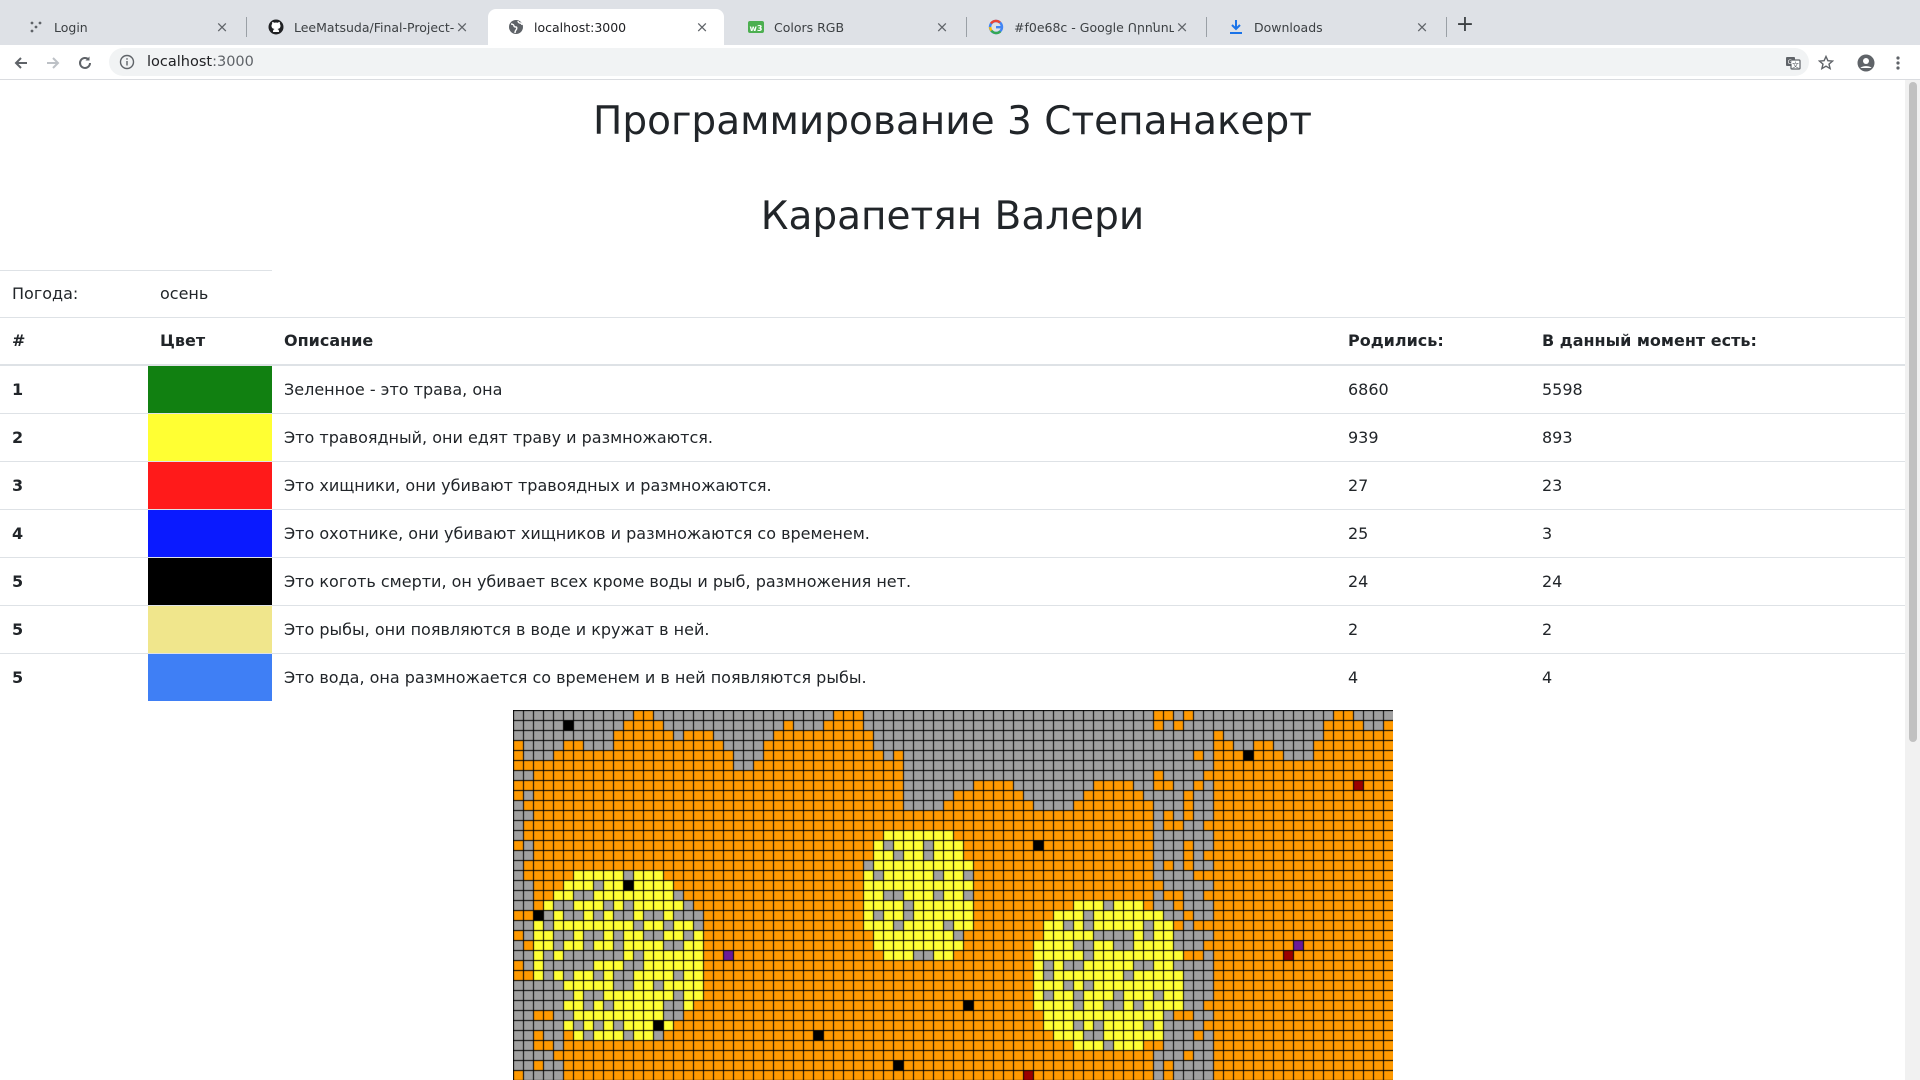 Image resolution: width=1920 pixels, height=1080 pixels. What do you see at coordinates (804, 341) in the screenshot?
I see `column-header: Описание` at bounding box center [804, 341].